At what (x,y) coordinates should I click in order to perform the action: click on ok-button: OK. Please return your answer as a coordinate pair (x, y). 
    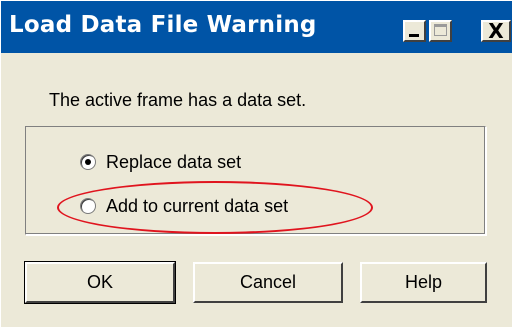
    Looking at the image, I should click on (100, 282).